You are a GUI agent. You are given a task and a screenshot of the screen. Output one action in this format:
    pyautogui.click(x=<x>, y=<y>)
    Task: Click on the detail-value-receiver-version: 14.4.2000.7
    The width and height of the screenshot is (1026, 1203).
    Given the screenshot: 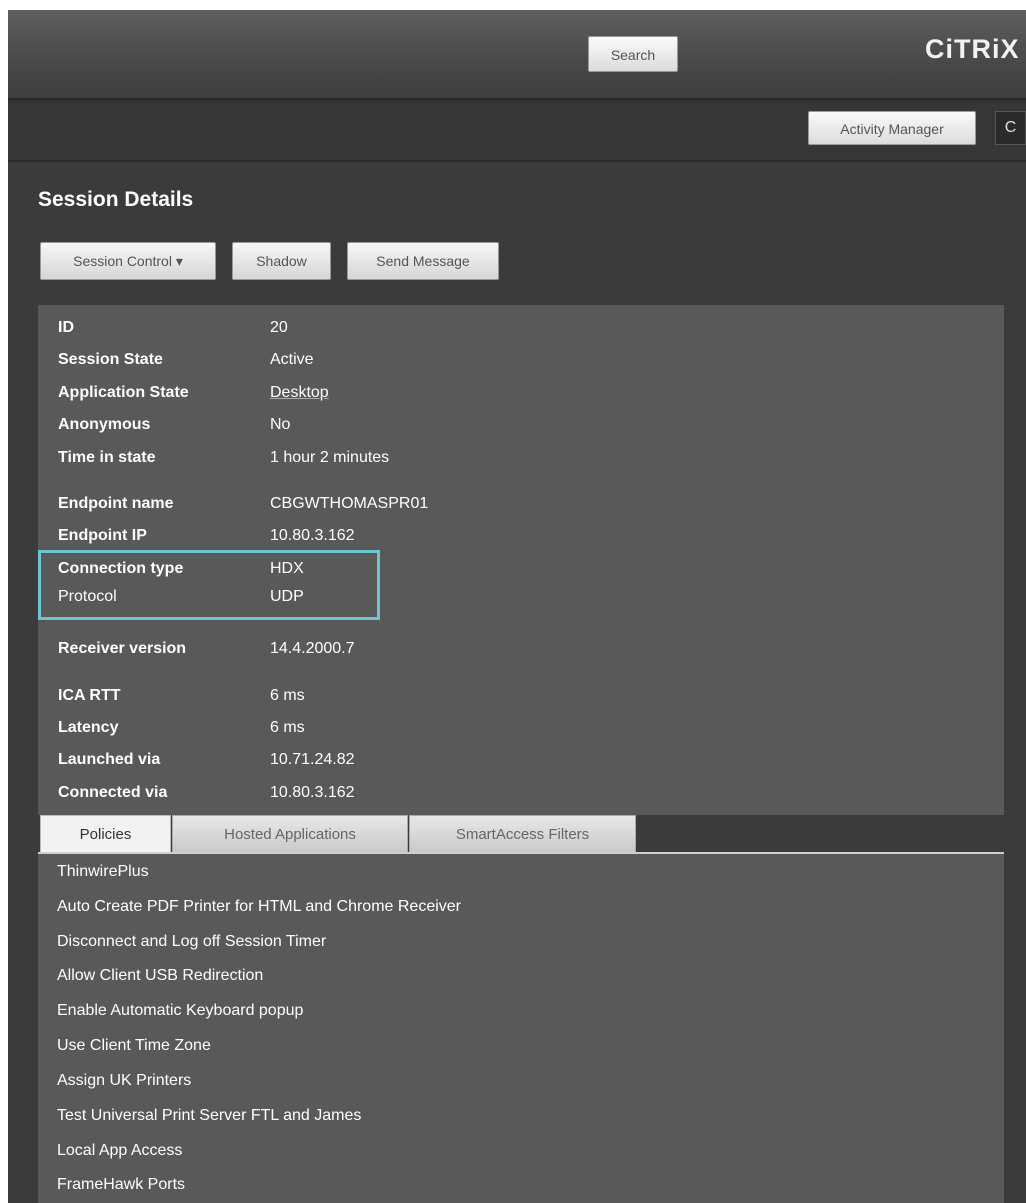 What is the action you would take?
    pyautogui.click(x=312, y=648)
    